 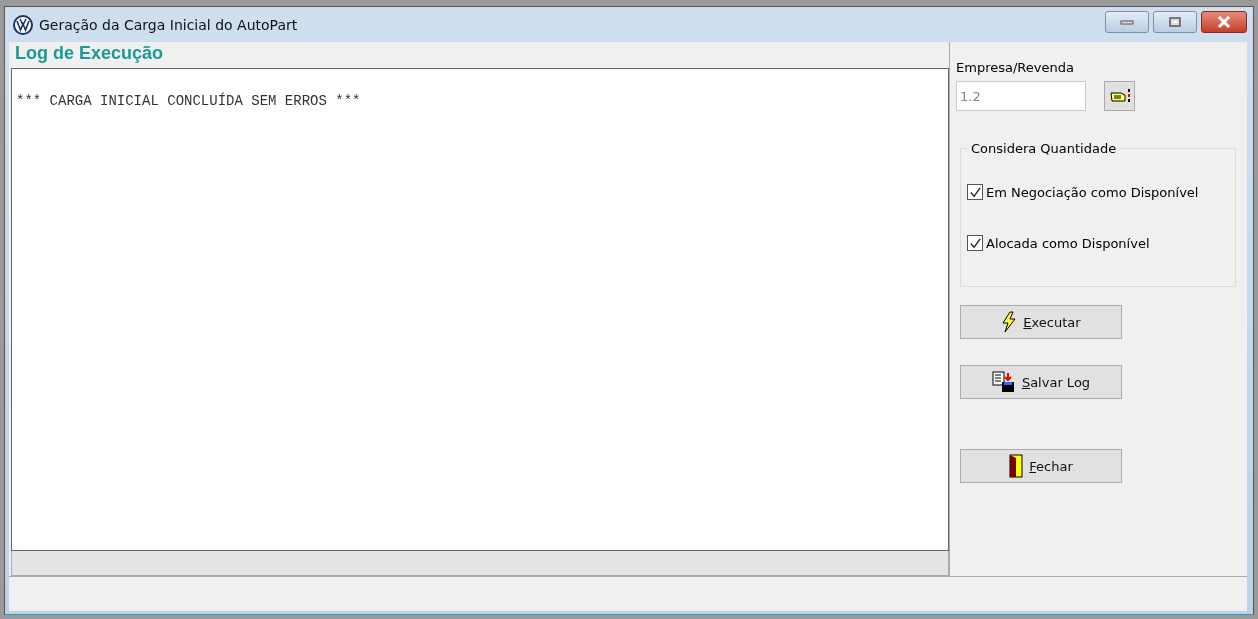 What do you see at coordinates (1068, 243) in the screenshot?
I see `checkbox-label: Alocada como Disponível` at bounding box center [1068, 243].